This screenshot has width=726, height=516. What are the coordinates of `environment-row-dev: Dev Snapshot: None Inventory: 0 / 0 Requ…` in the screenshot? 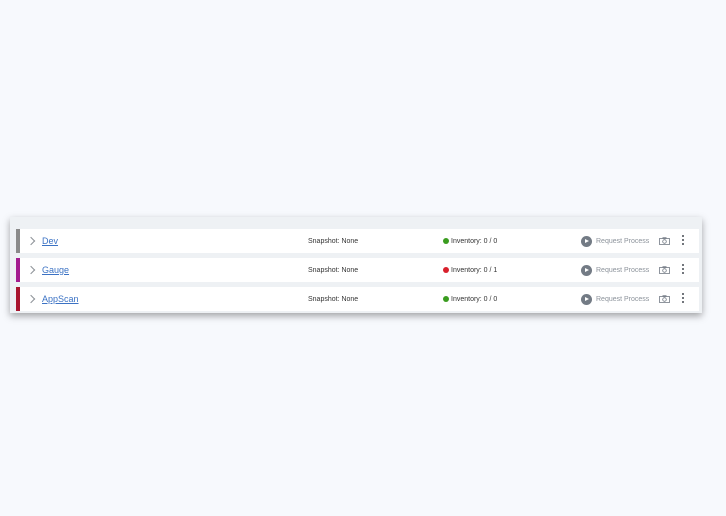 It's located at (357, 241).